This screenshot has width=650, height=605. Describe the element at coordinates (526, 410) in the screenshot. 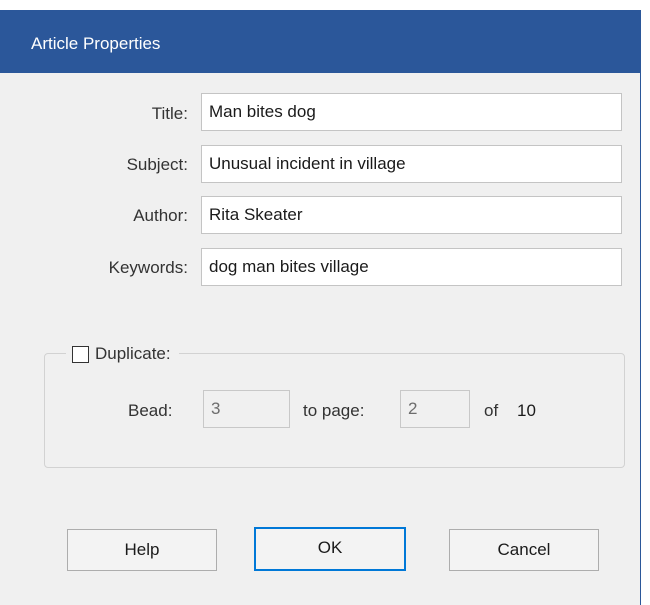

I see `total-pages: 10` at that location.